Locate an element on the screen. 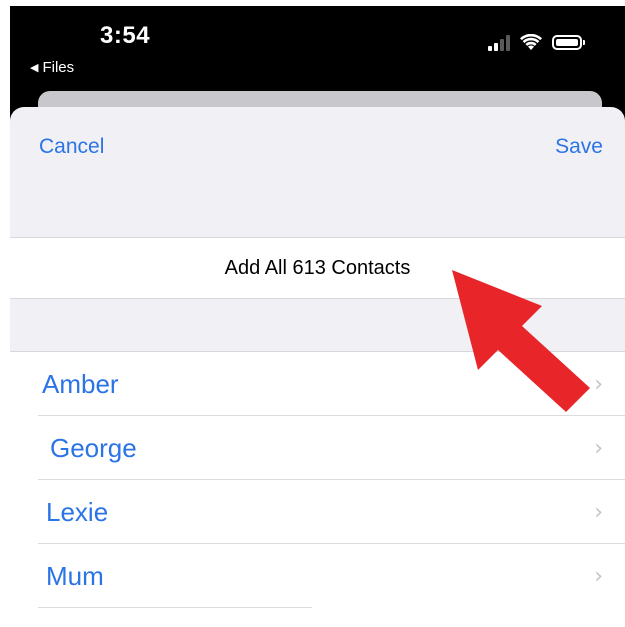  contact-row-mum: Mum › is located at coordinates (317, 576).